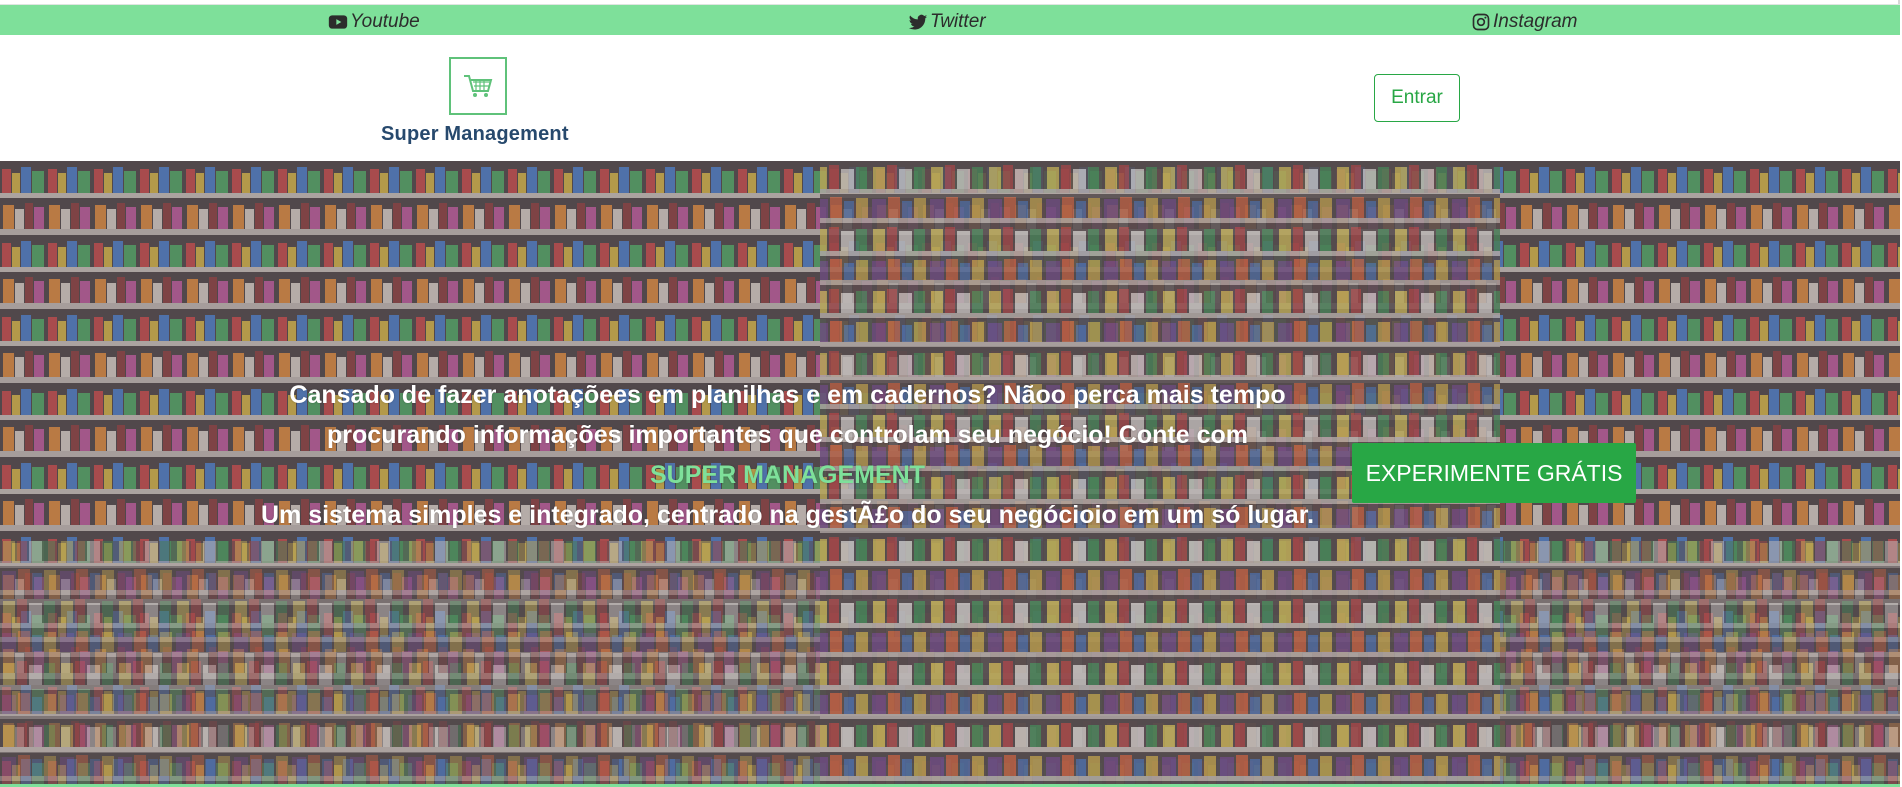 The width and height of the screenshot is (1902, 787). I want to click on twitter-label: Twitter, so click(958, 21).